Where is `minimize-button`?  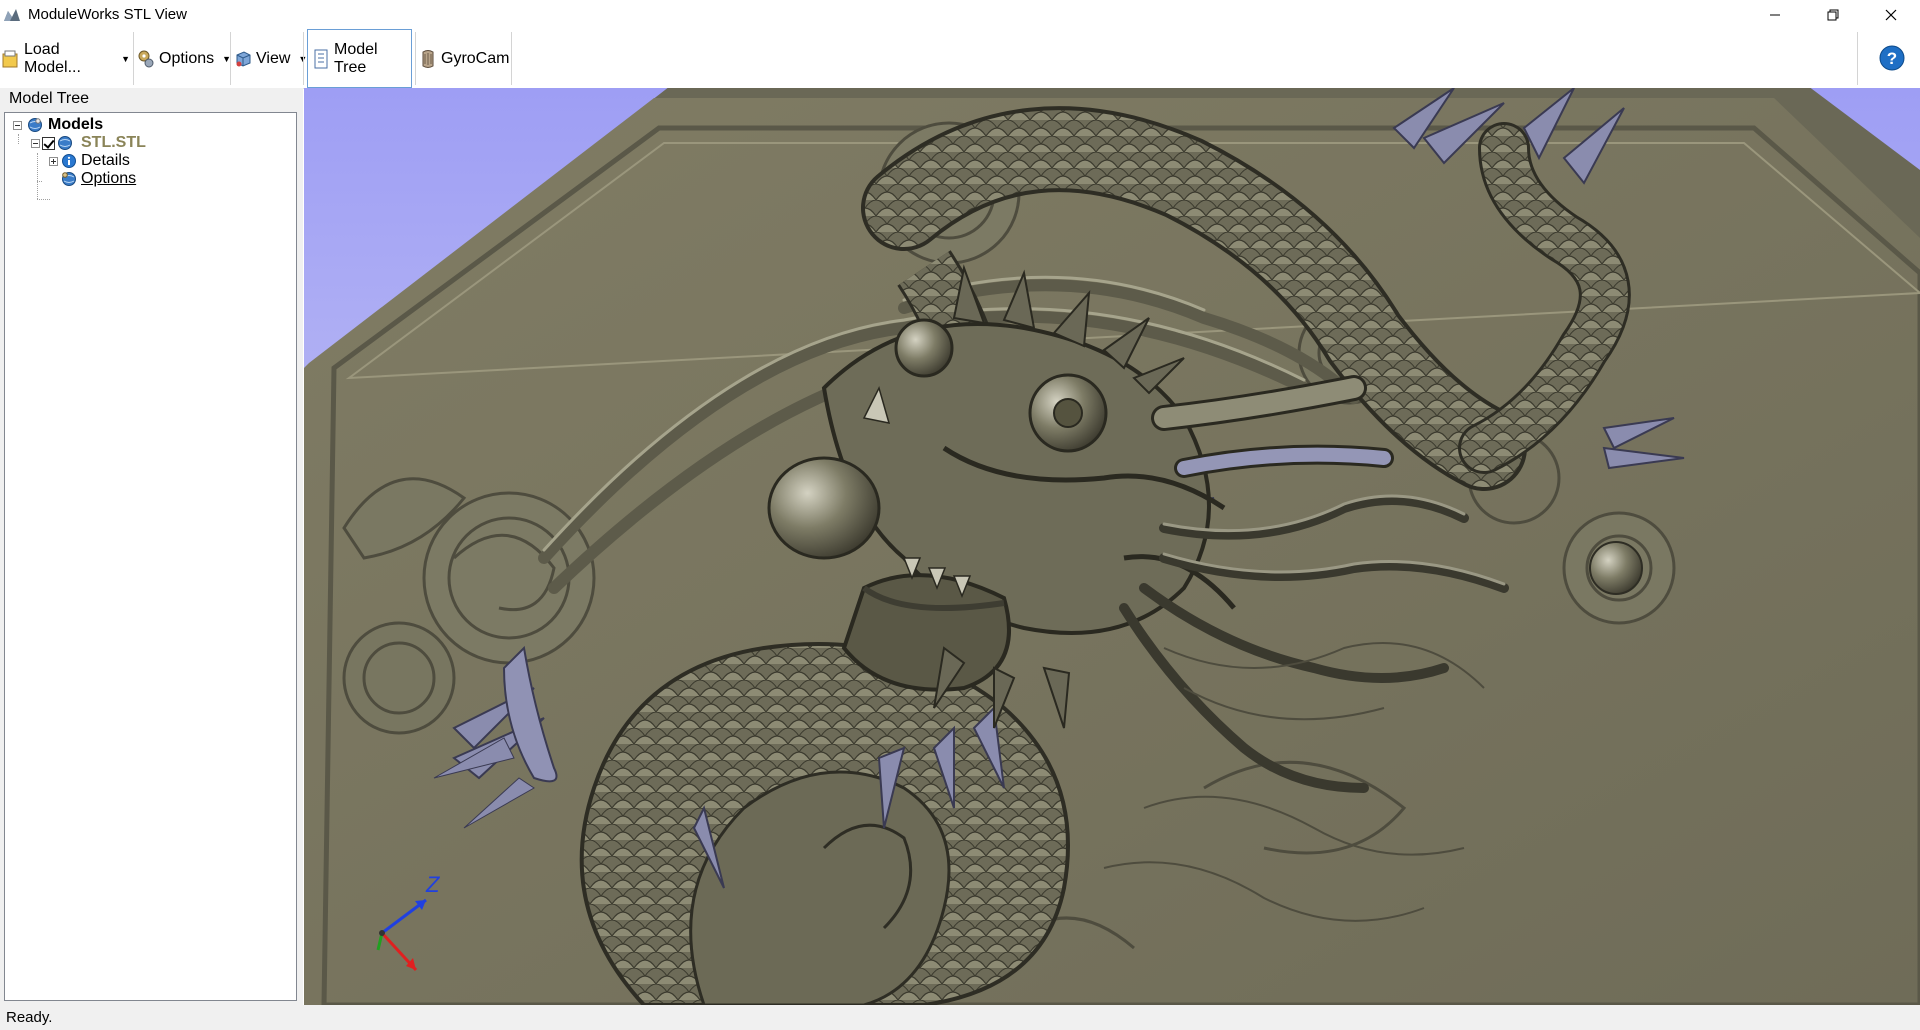 minimize-button is located at coordinates (1775, 14).